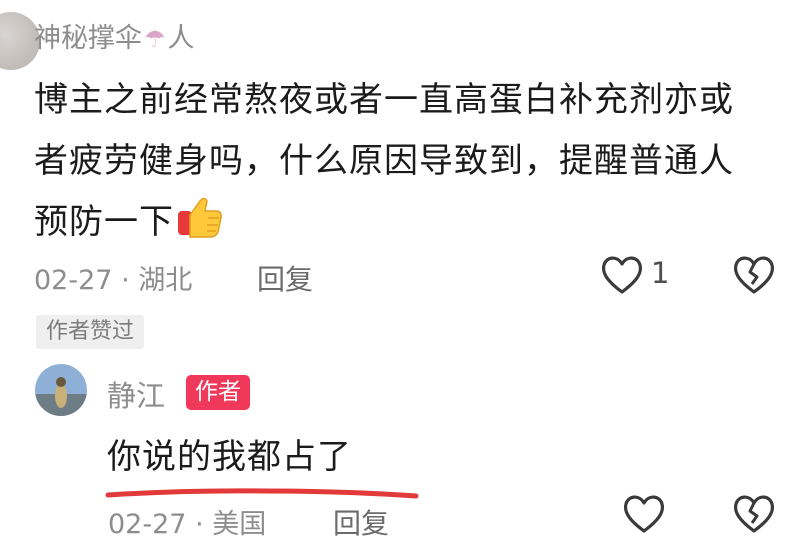  I want to click on author-badge: 作者, so click(218, 392).